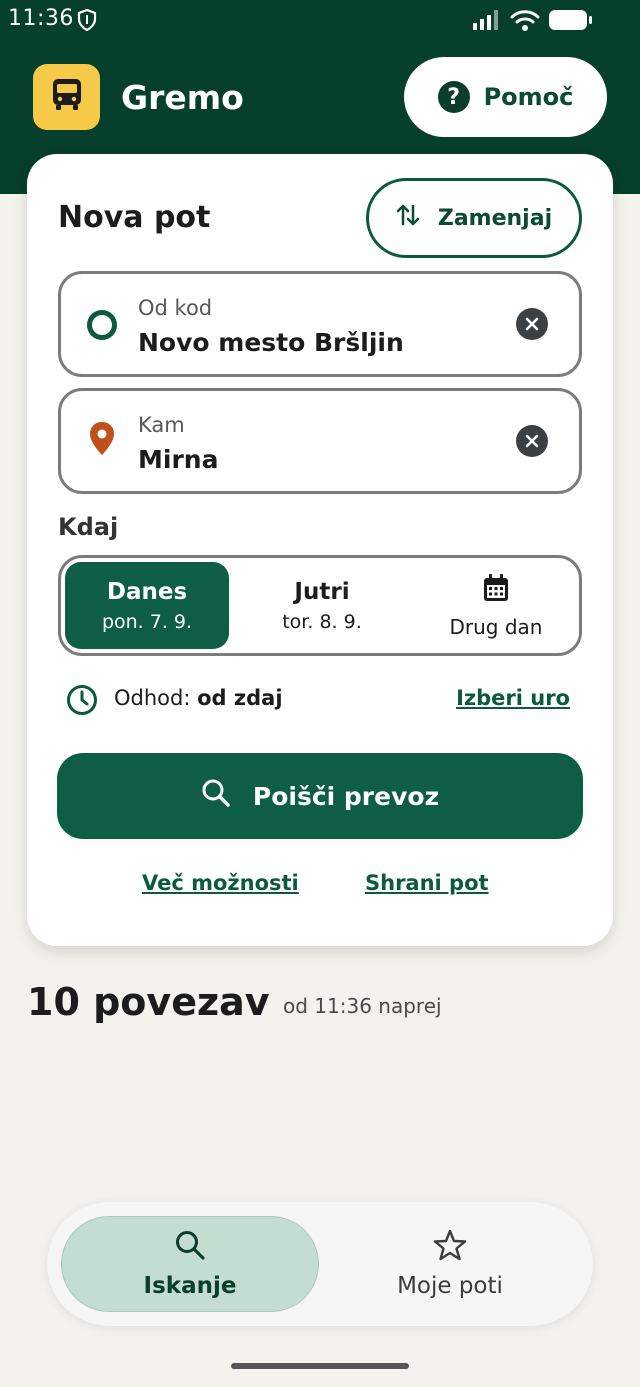  I want to click on wifi-icon, so click(525, 23).